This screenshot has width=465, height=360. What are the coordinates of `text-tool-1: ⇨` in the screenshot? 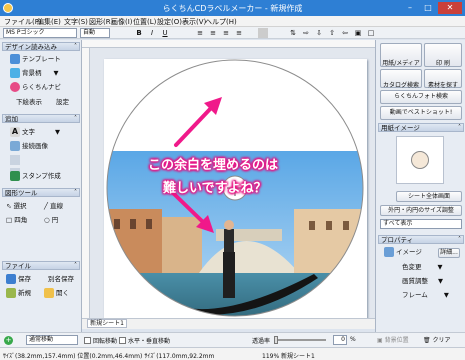 It's located at (306, 33).